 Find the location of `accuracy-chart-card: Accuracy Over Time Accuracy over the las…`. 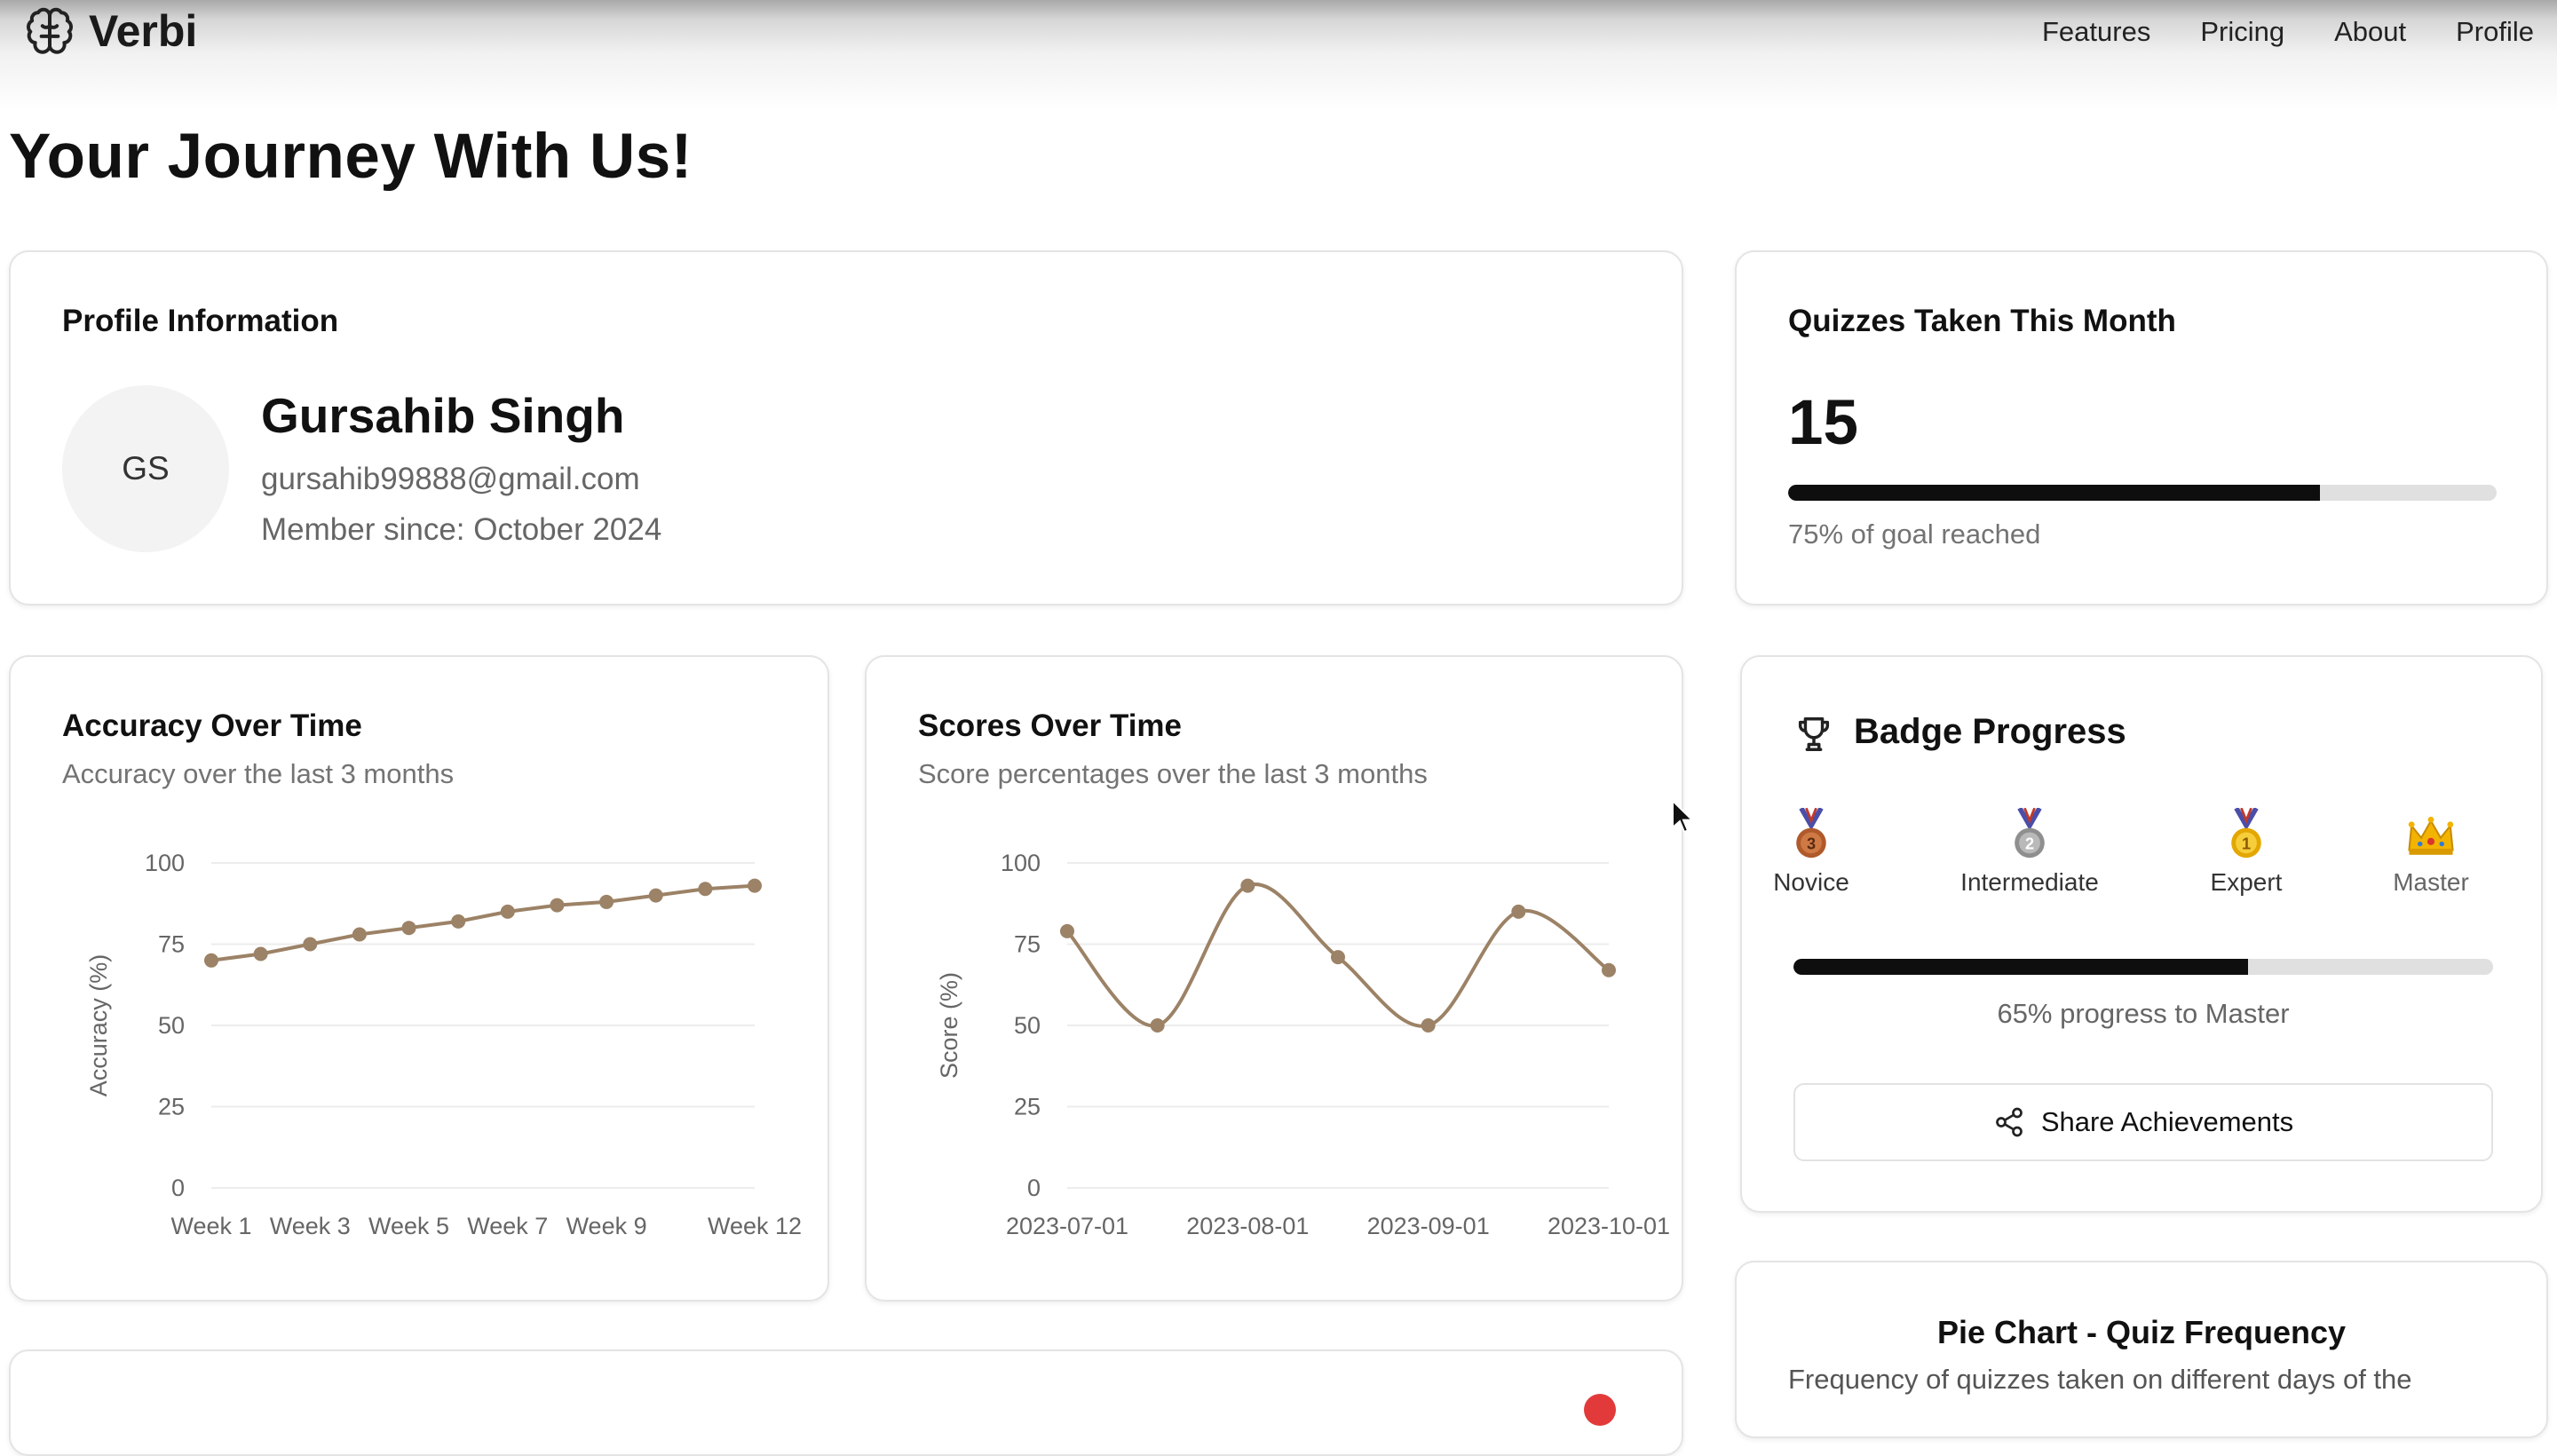

accuracy-chart-card: Accuracy Over Time Accuracy over the las… is located at coordinates (419, 978).